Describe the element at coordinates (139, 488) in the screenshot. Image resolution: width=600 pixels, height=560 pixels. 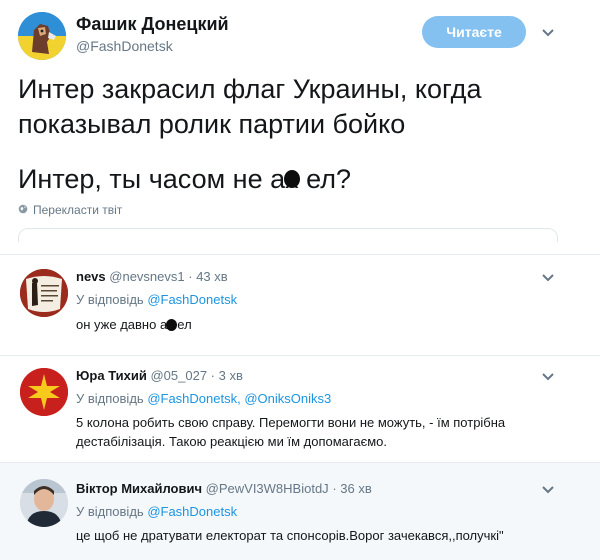
I see `reply-name: Віктор Михайлович` at that location.